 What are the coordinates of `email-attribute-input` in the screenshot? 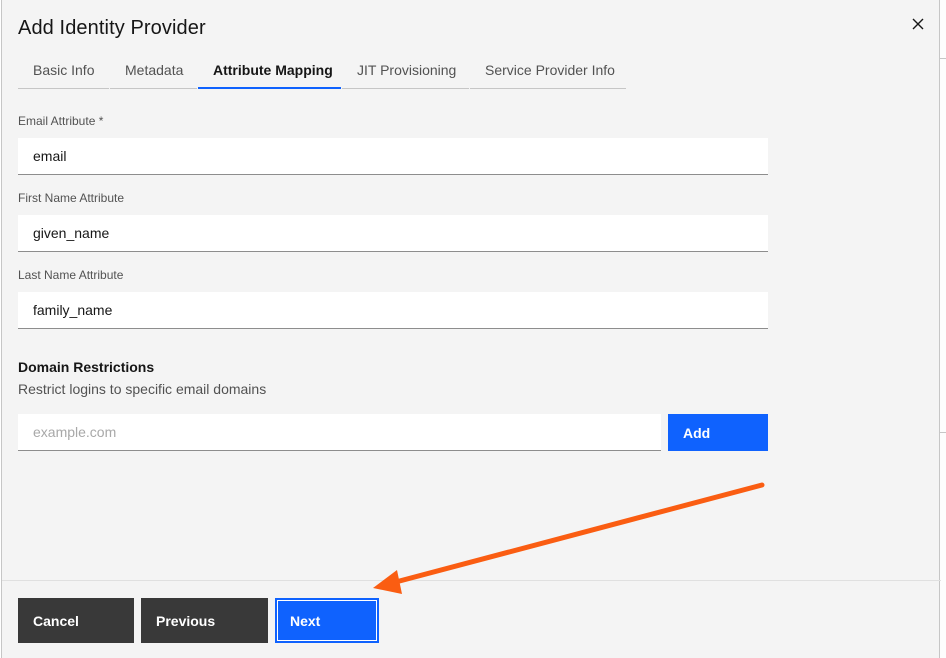 It's located at (393, 156).